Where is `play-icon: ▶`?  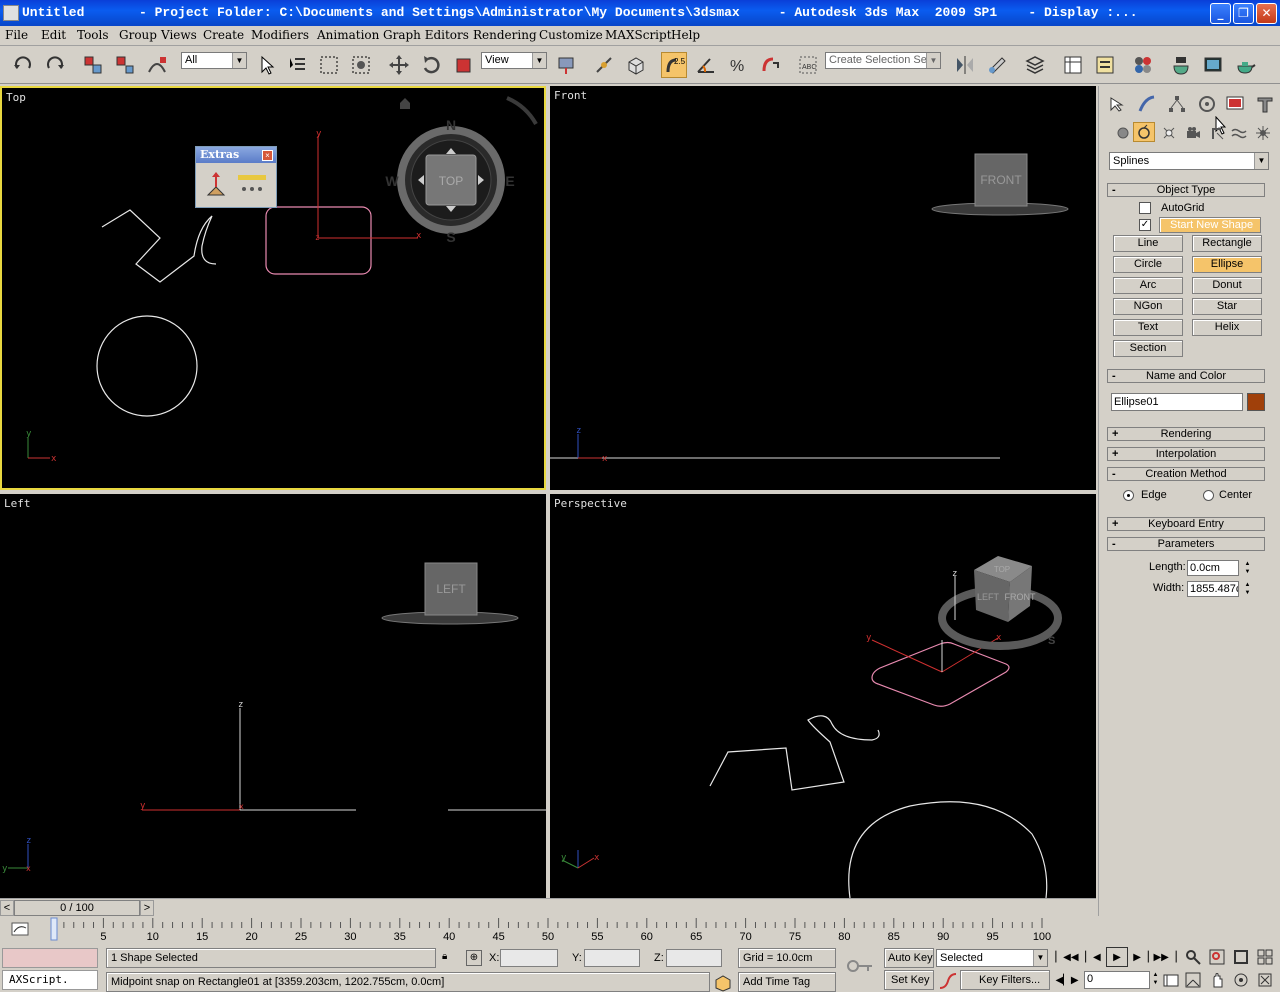 play-icon: ▶ is located at coordinates (1117, 957).